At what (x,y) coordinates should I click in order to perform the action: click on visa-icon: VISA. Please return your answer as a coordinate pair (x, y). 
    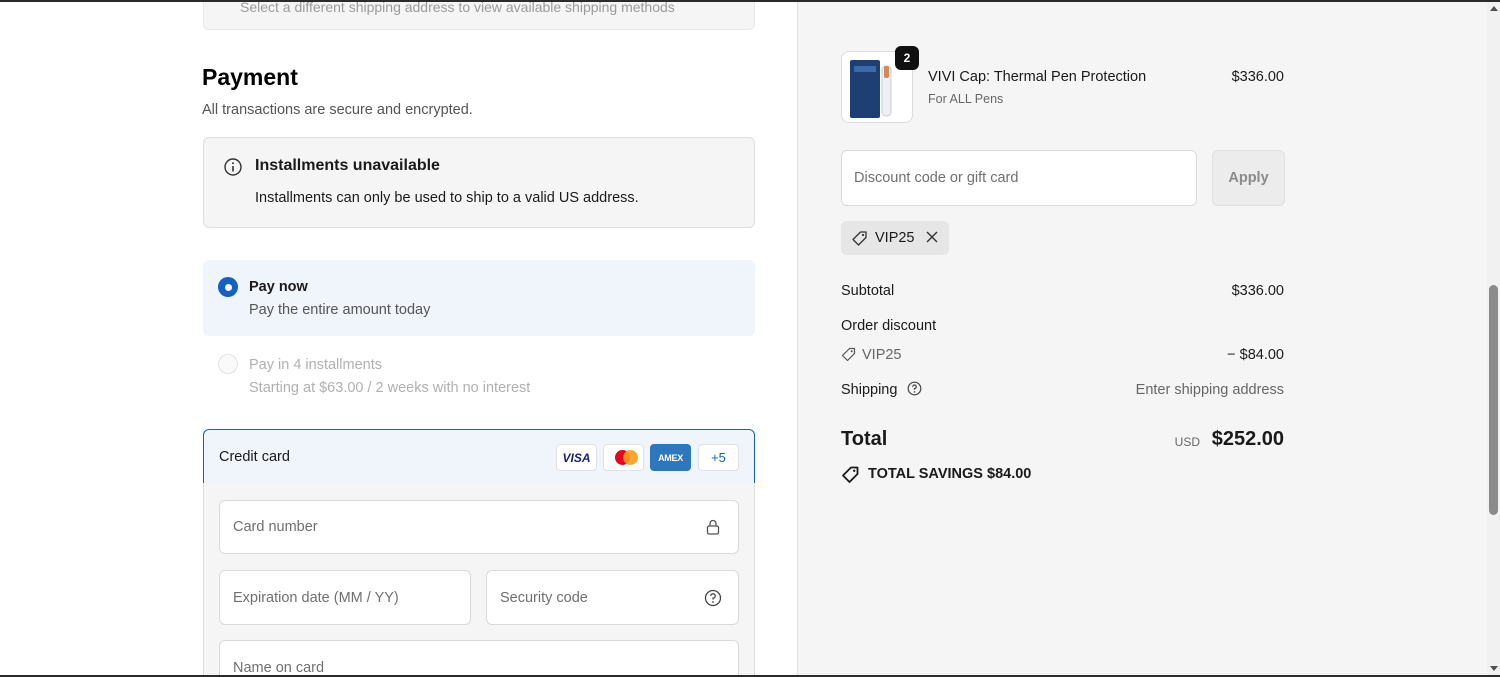
    Looking at the image, I should click on (576, 457).